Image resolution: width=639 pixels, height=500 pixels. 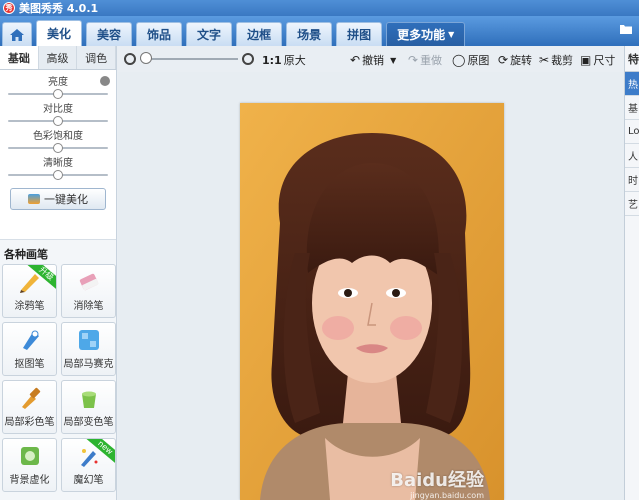 What do you see at coordinates (586, 60) in the screenshot?
I see `resize-icon: ▣` at bounding box center [586, 60].